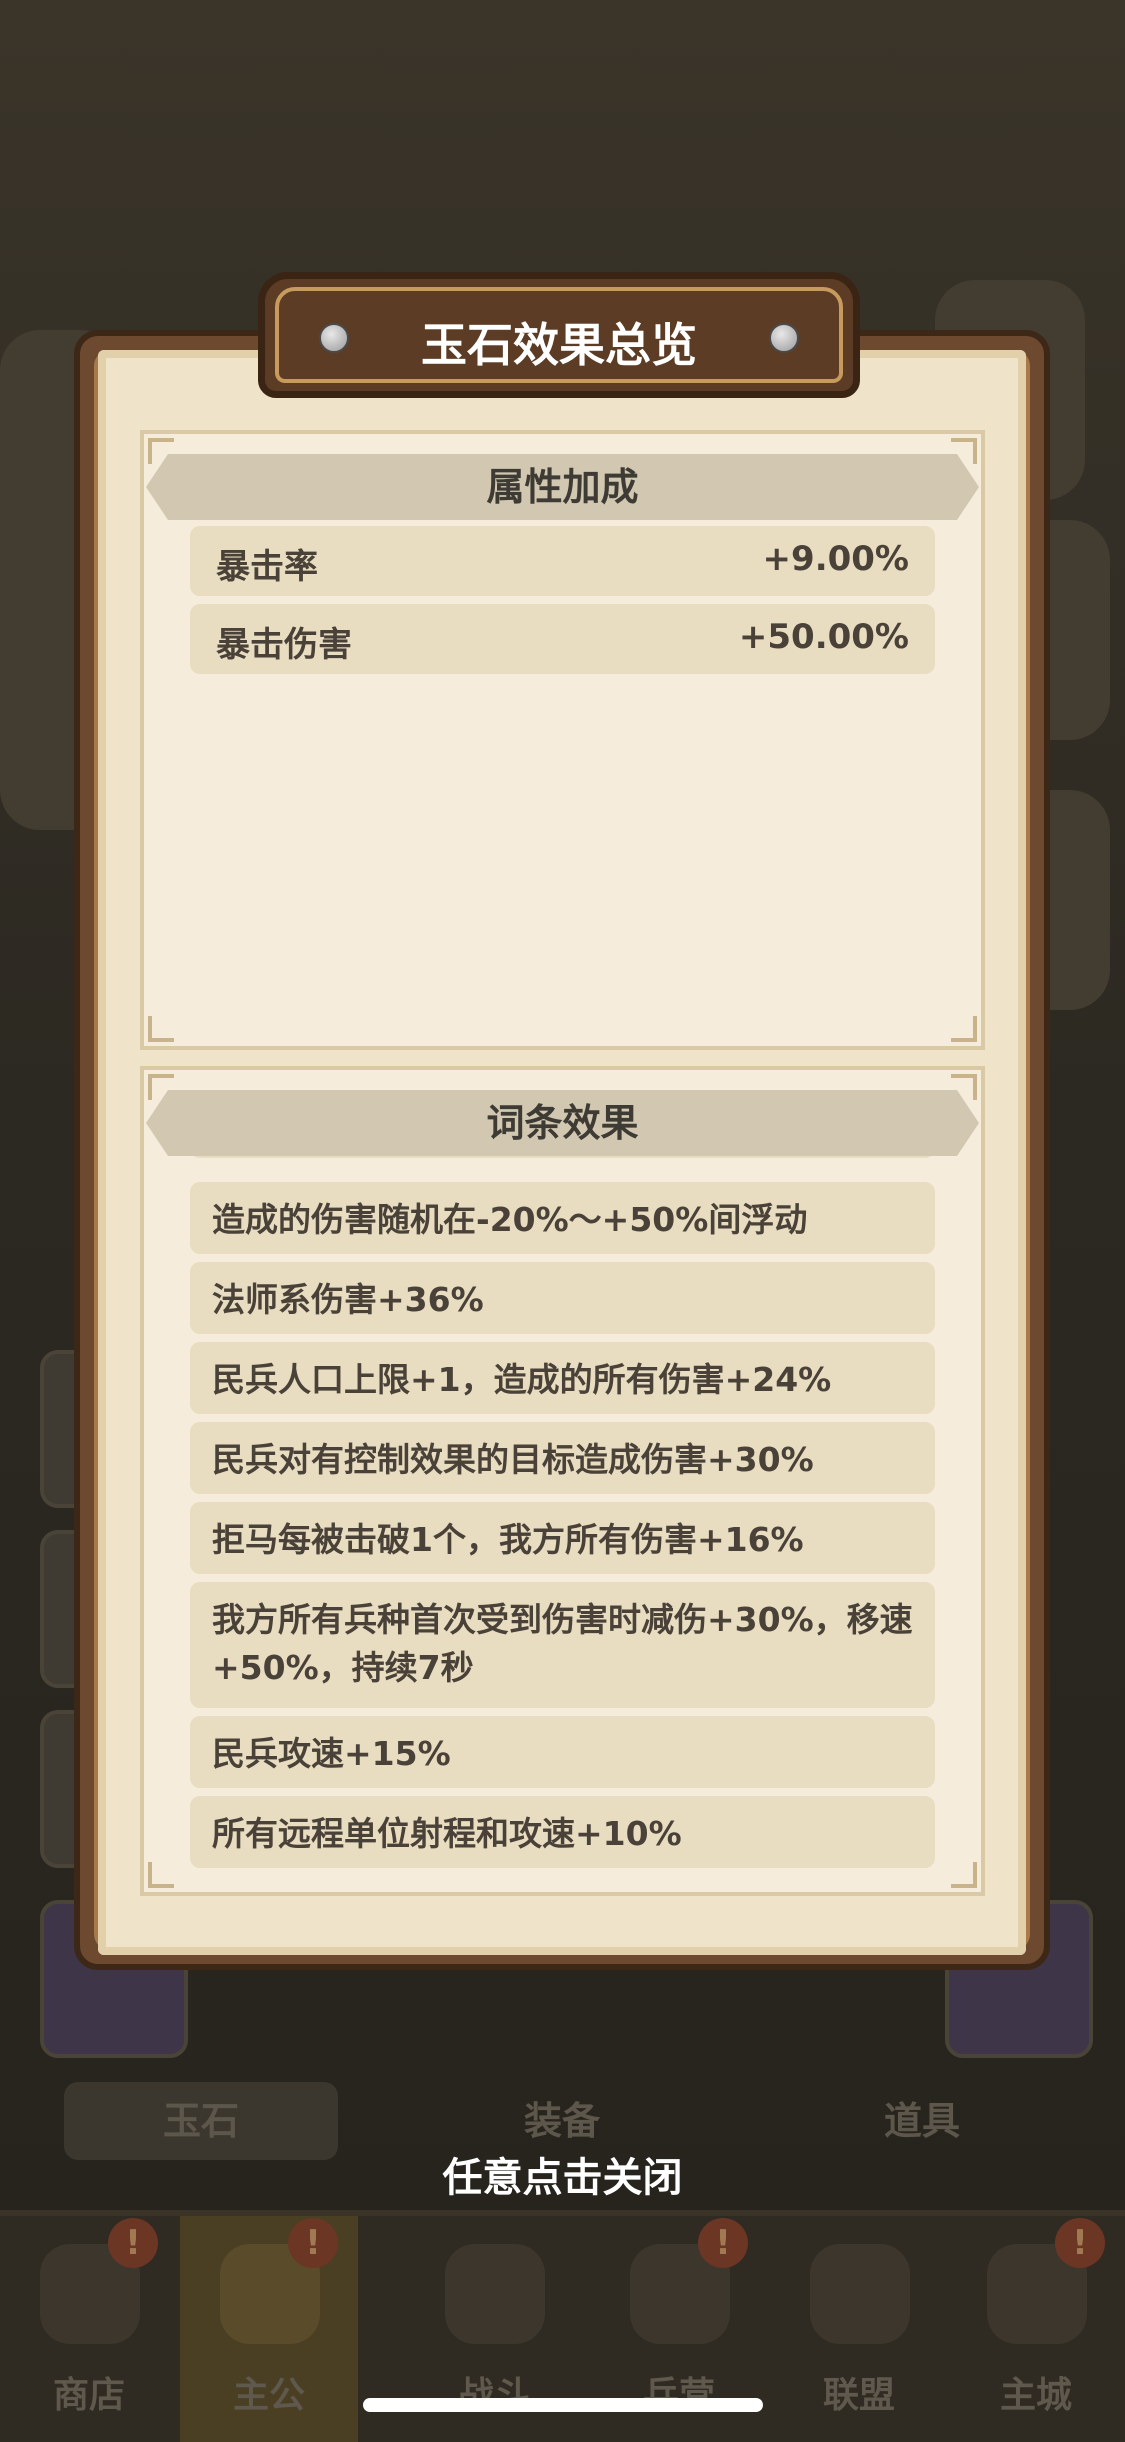 The height and width of the screenshot is (2442, 1125). What do you see at coordinates (823, 637) in the screenshot?
I see `stat-value: +50.00%` at bounding box center [823, 637].